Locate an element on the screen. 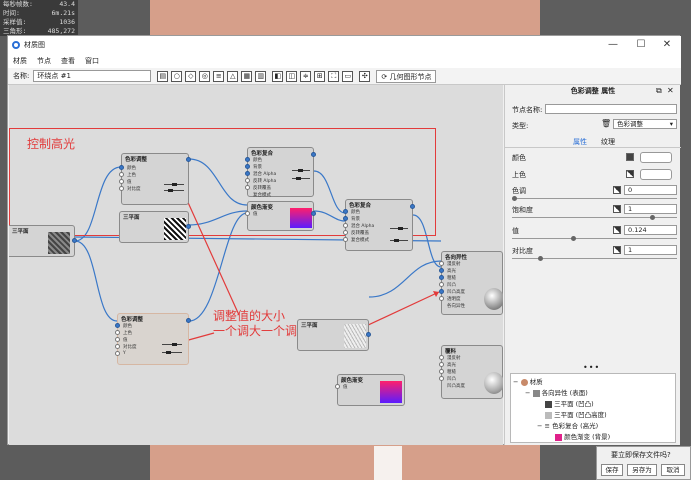 This screenshot has width=691, height=480. port-contrast is located at coordinates (121, 188).